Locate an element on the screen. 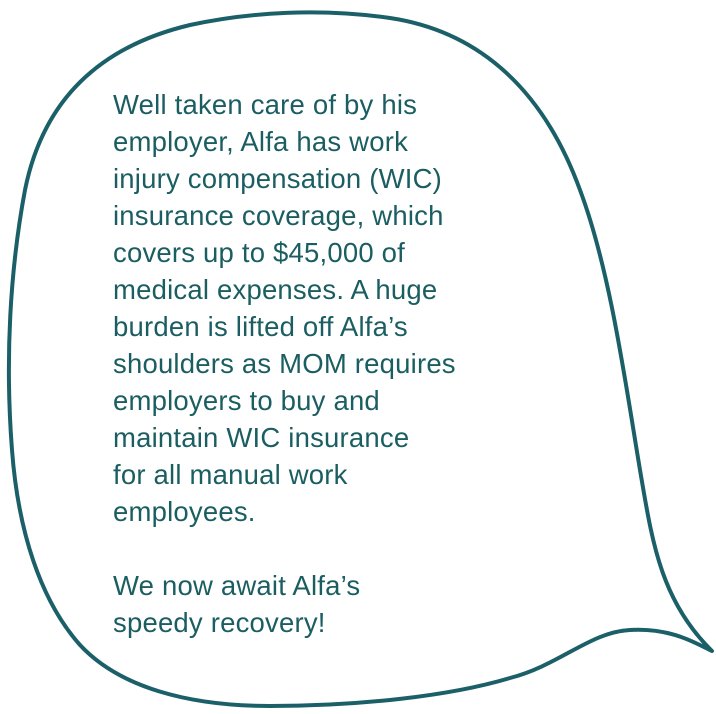 Image resolution: width=716 pixels, height=714 pixels. text-line: insurance coverage, which is located at coordinates (278, 215).